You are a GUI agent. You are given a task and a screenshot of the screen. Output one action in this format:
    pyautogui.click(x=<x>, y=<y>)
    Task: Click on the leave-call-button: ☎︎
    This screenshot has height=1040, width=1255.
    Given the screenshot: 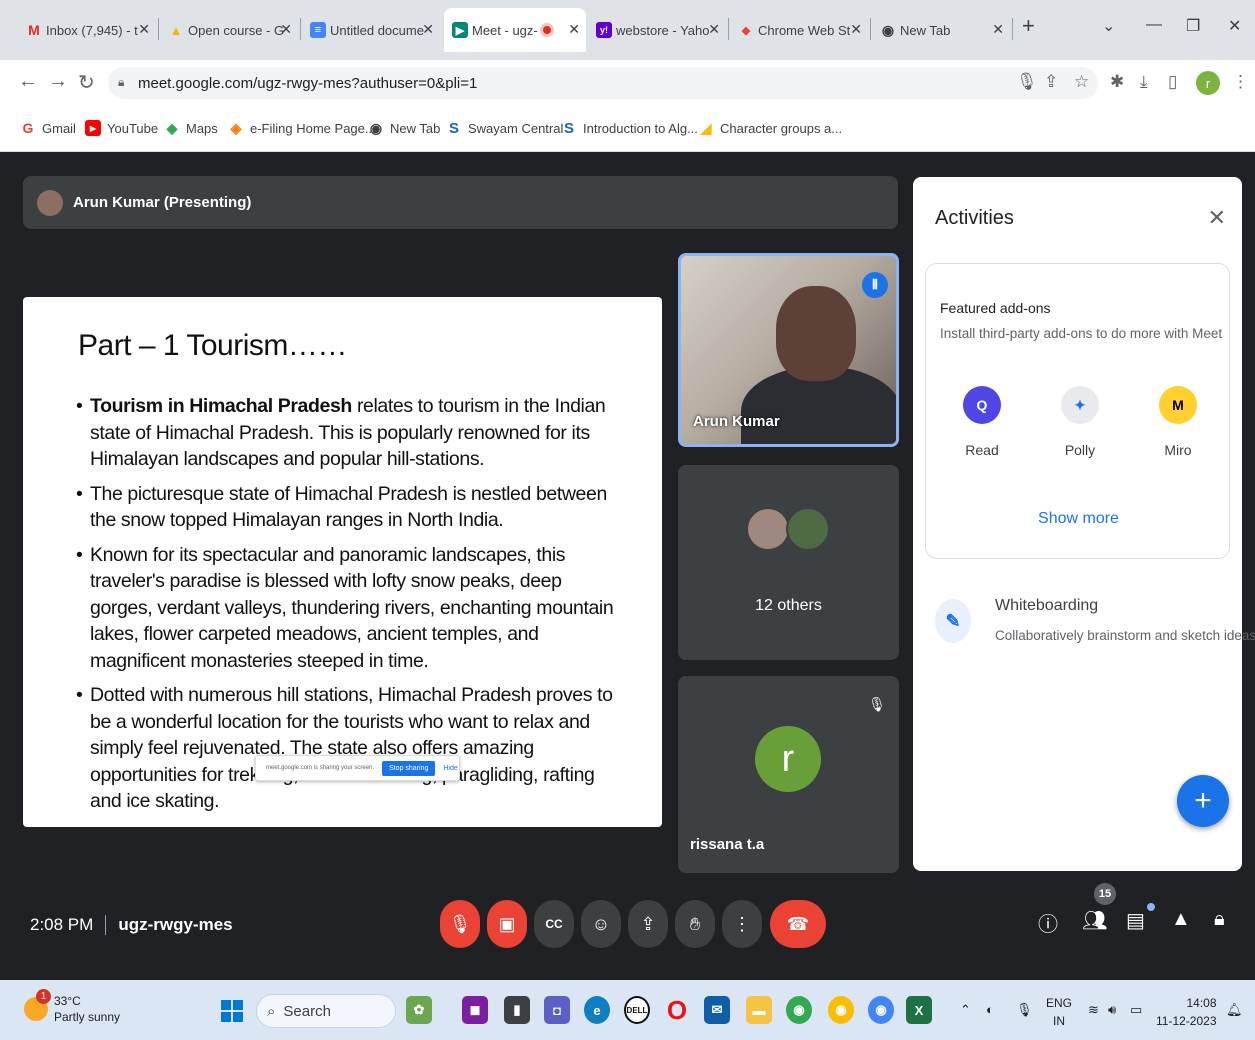 What is the action you would take?
    pyautogui.click(x=798, y=924)
    